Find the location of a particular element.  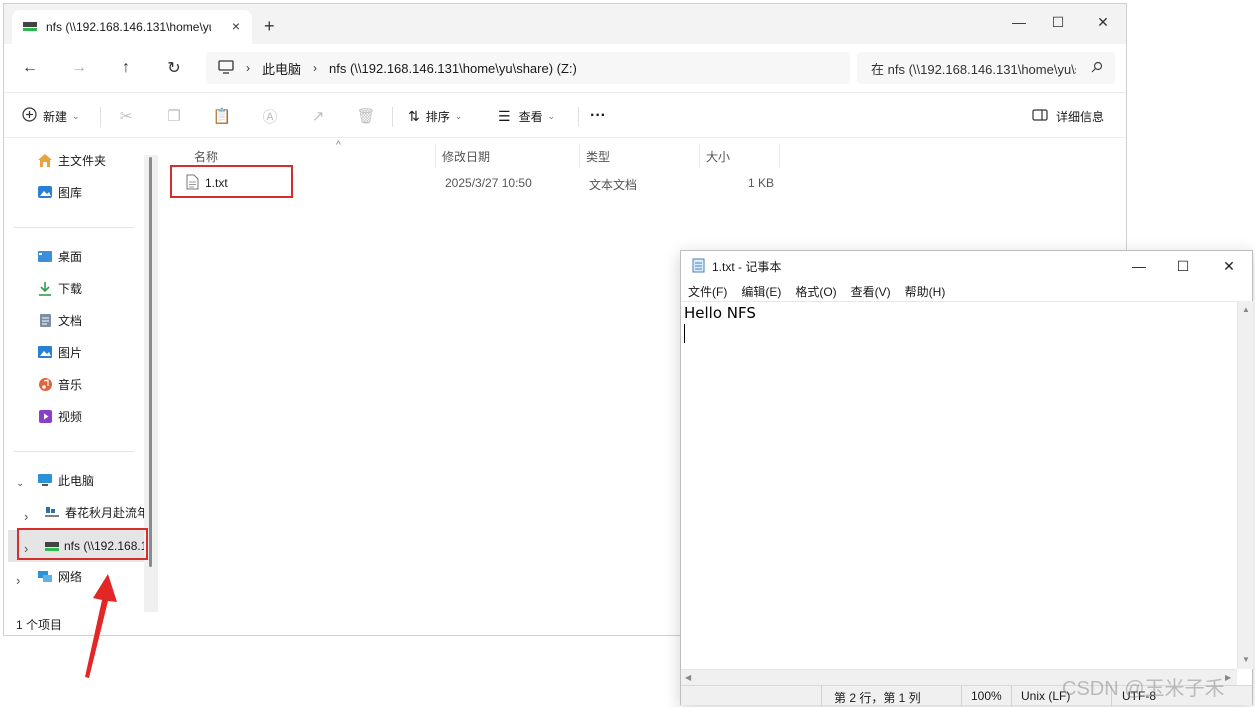

notepad-menubar: 文件(F) 编辑(E) 格式(O) 查看(V) 帮助(H) is located at coordinates (966, 291).